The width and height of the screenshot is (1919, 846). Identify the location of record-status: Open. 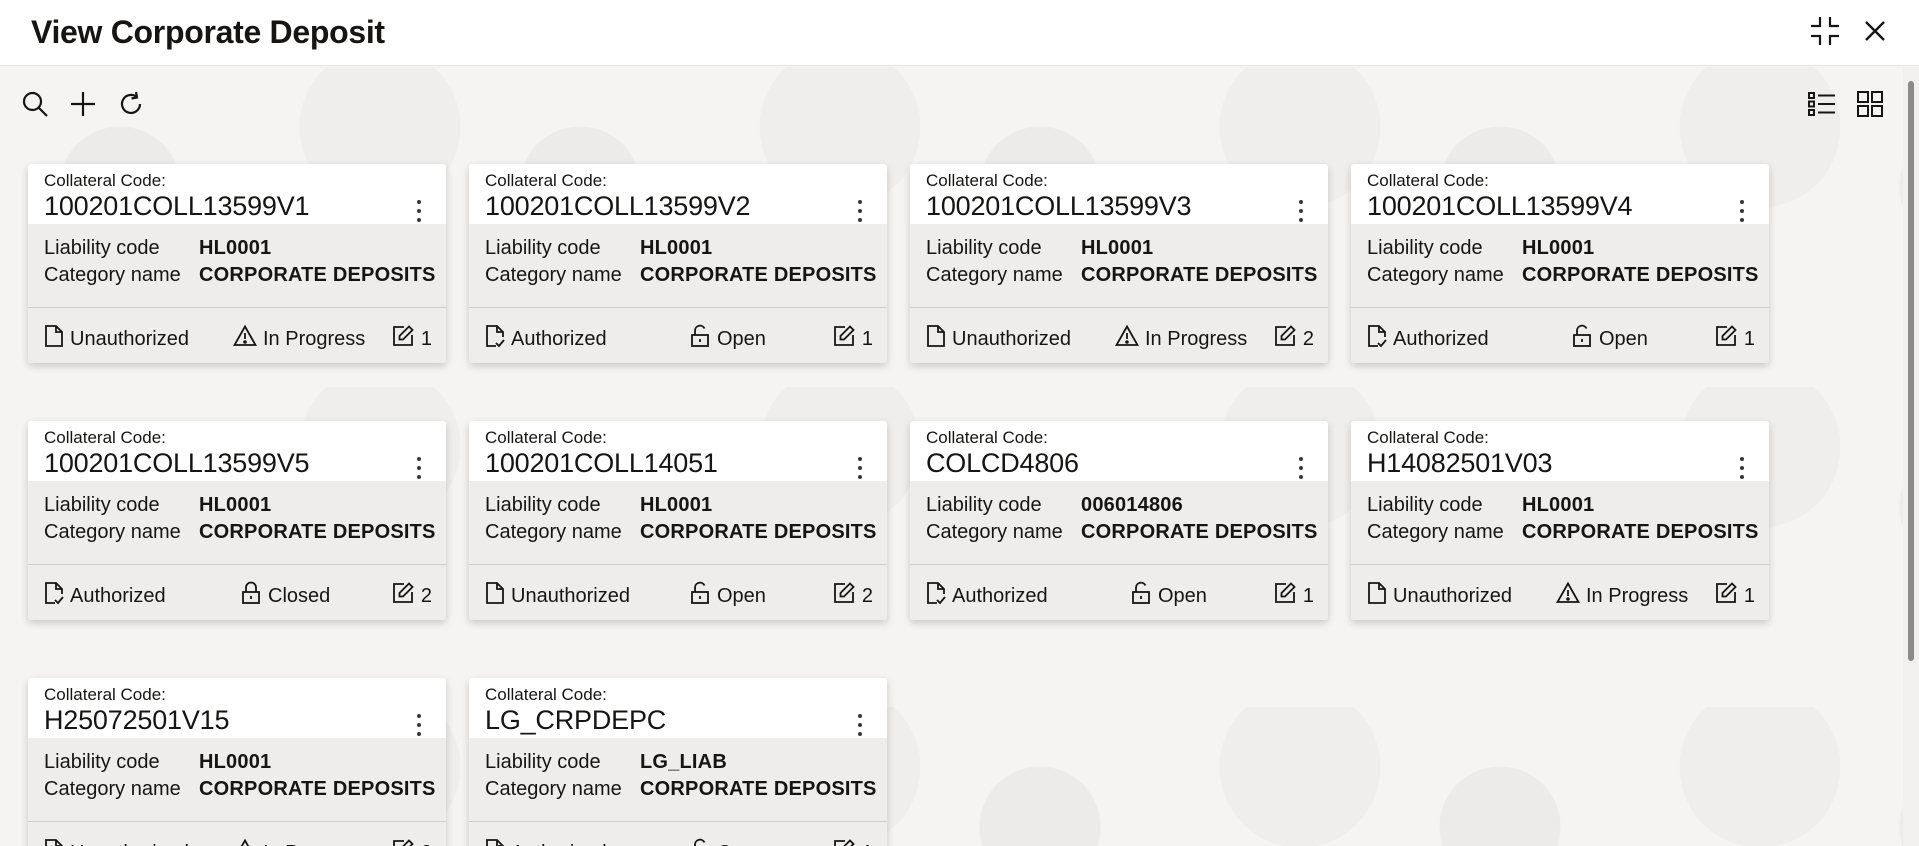
(727, 596).